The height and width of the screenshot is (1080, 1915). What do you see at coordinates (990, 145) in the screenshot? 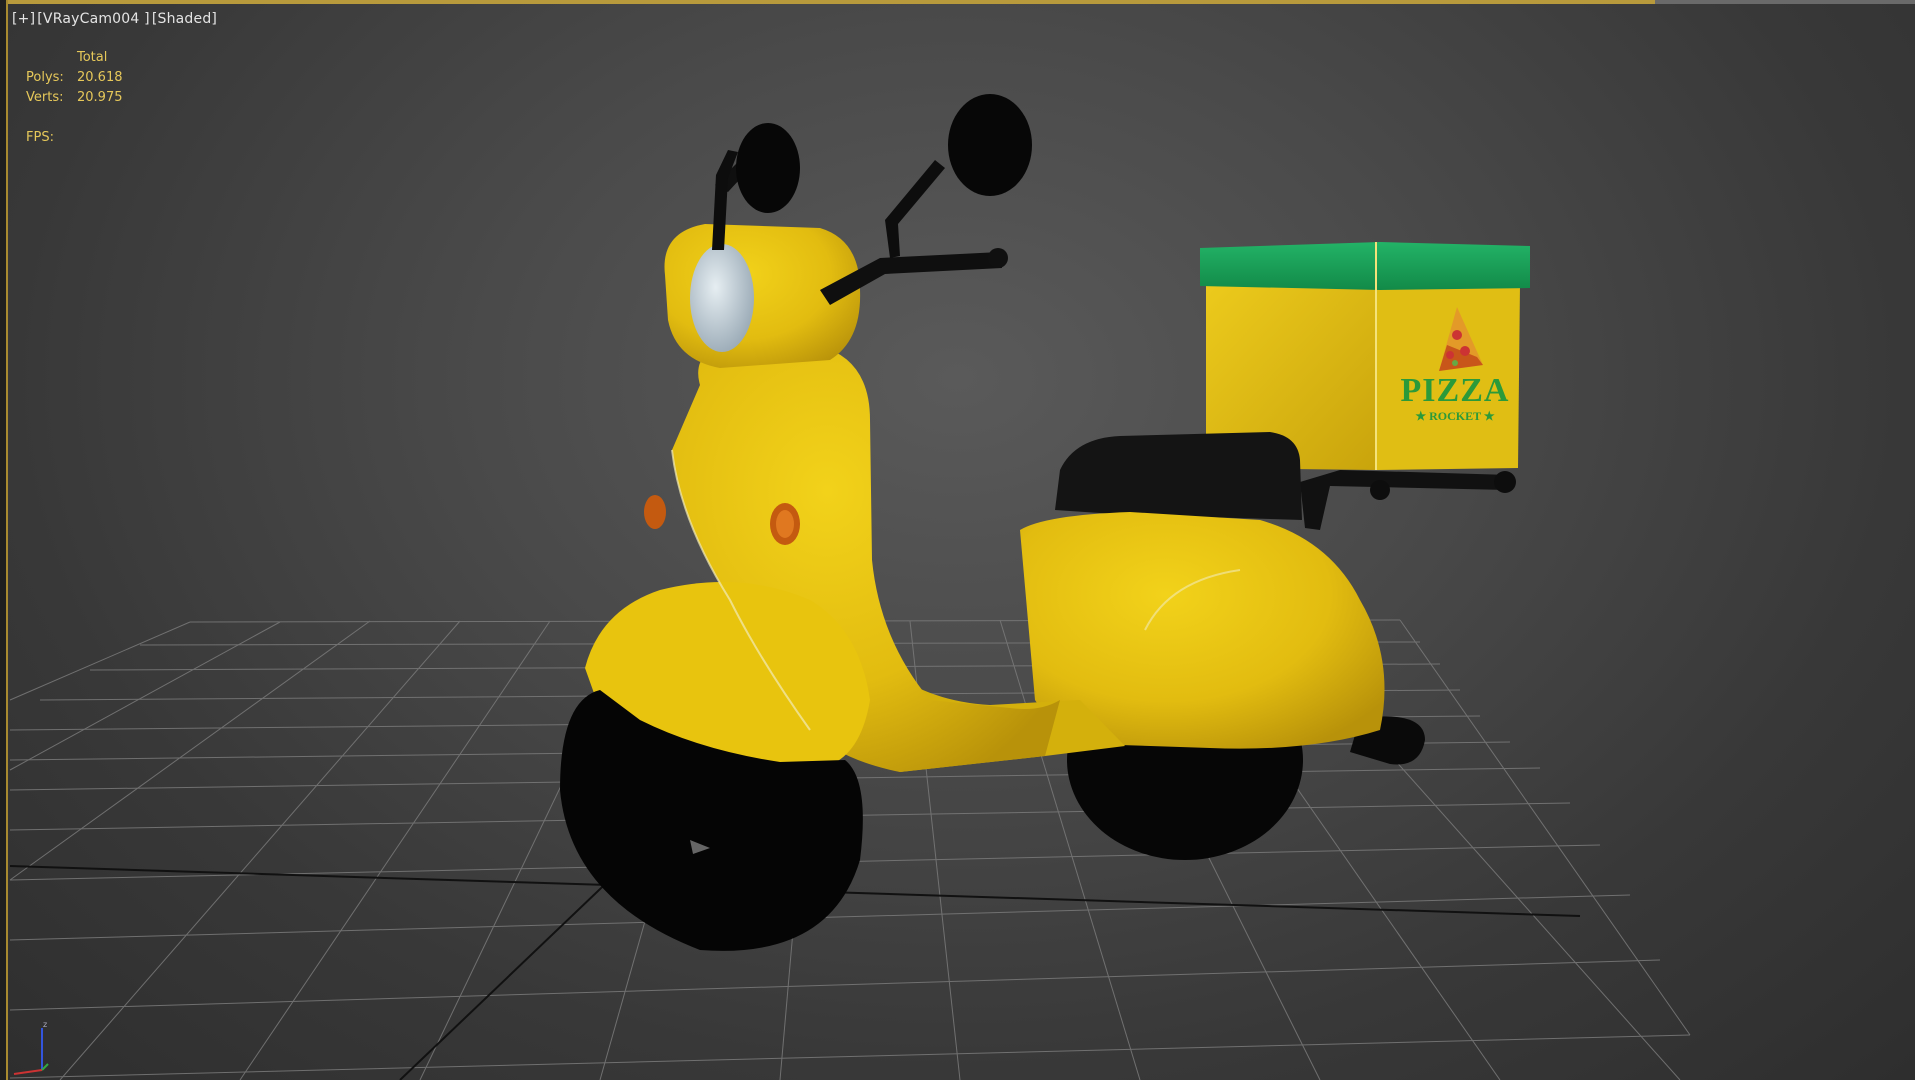
I see `mirror-right` at bounding box center [990, 145].